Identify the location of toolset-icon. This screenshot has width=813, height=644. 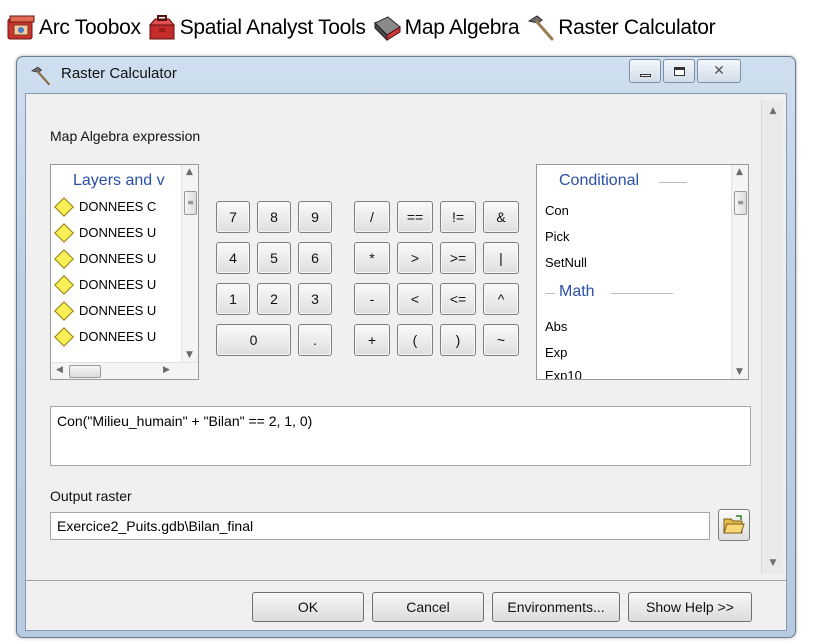
(387, 29).